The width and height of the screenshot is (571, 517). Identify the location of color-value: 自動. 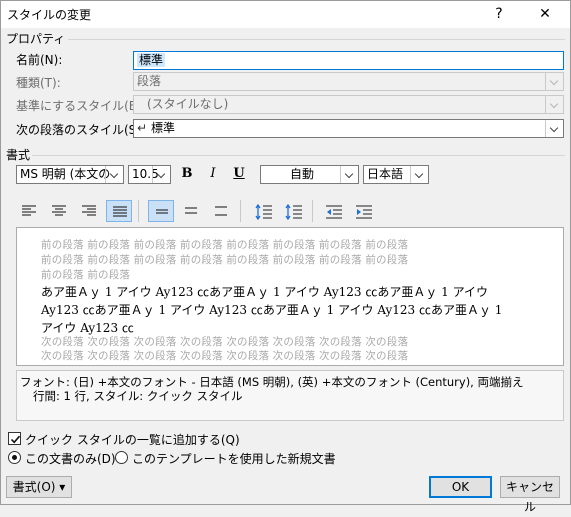
(301, 174).